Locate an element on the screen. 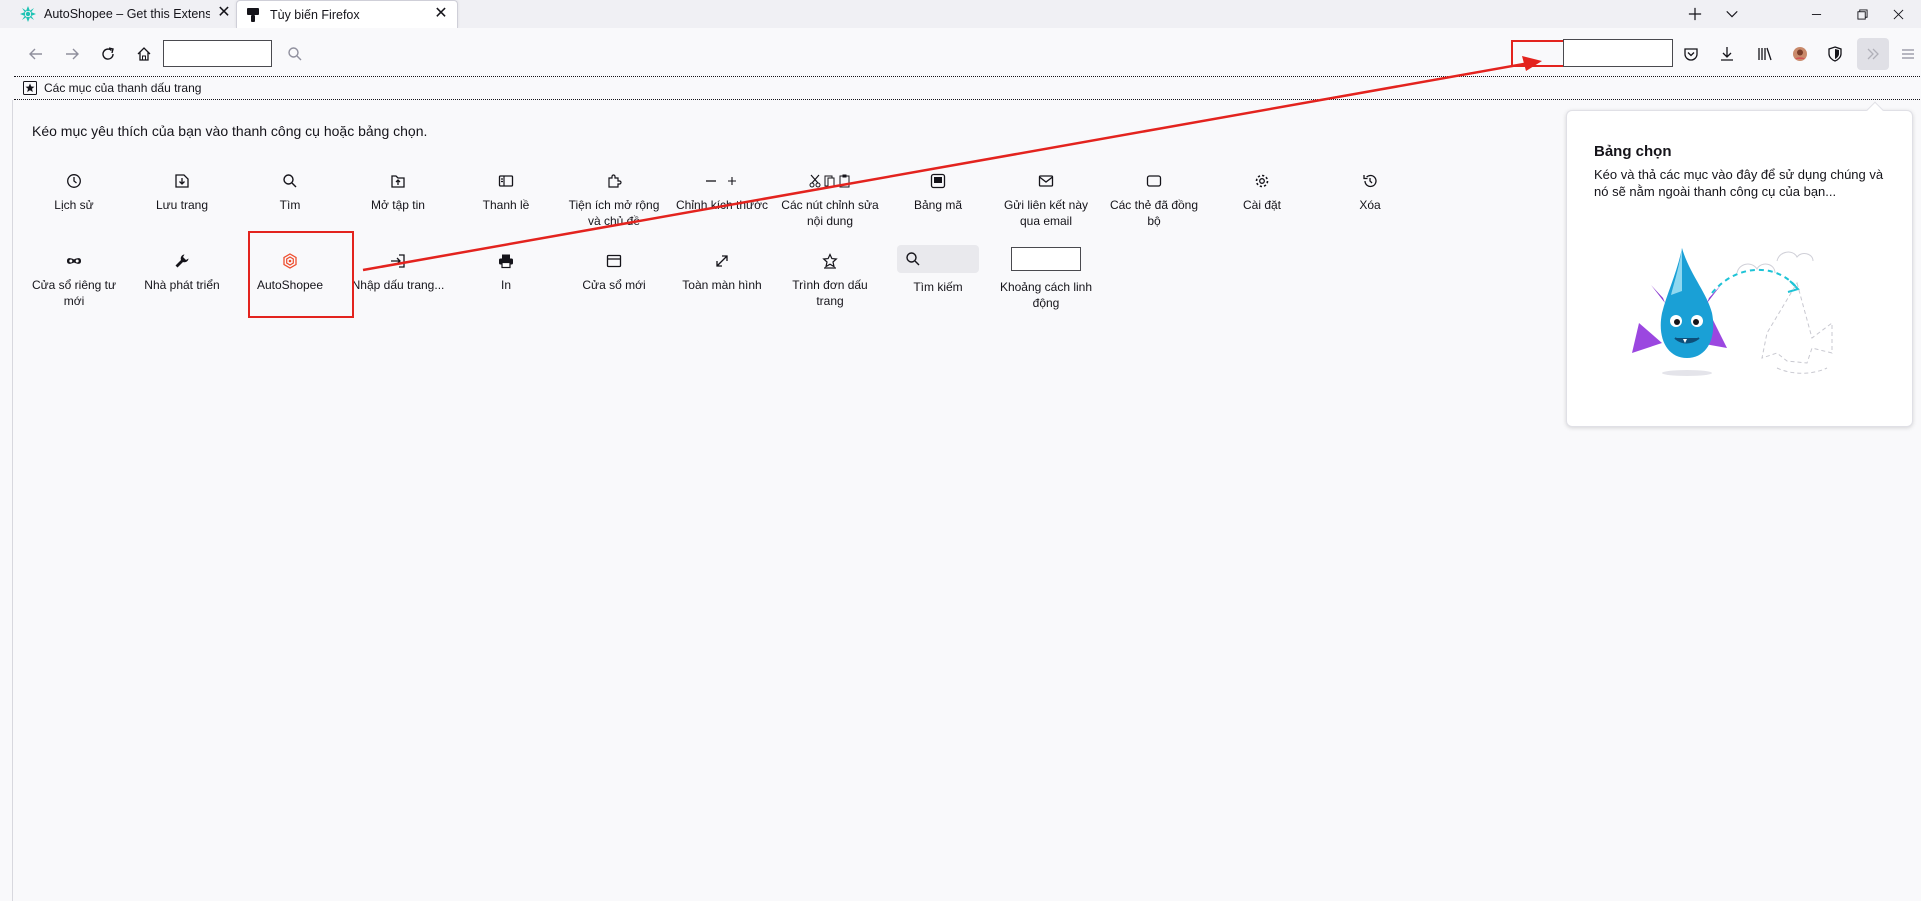  synced-tabs-icon is located at coordinates (1154, 181).